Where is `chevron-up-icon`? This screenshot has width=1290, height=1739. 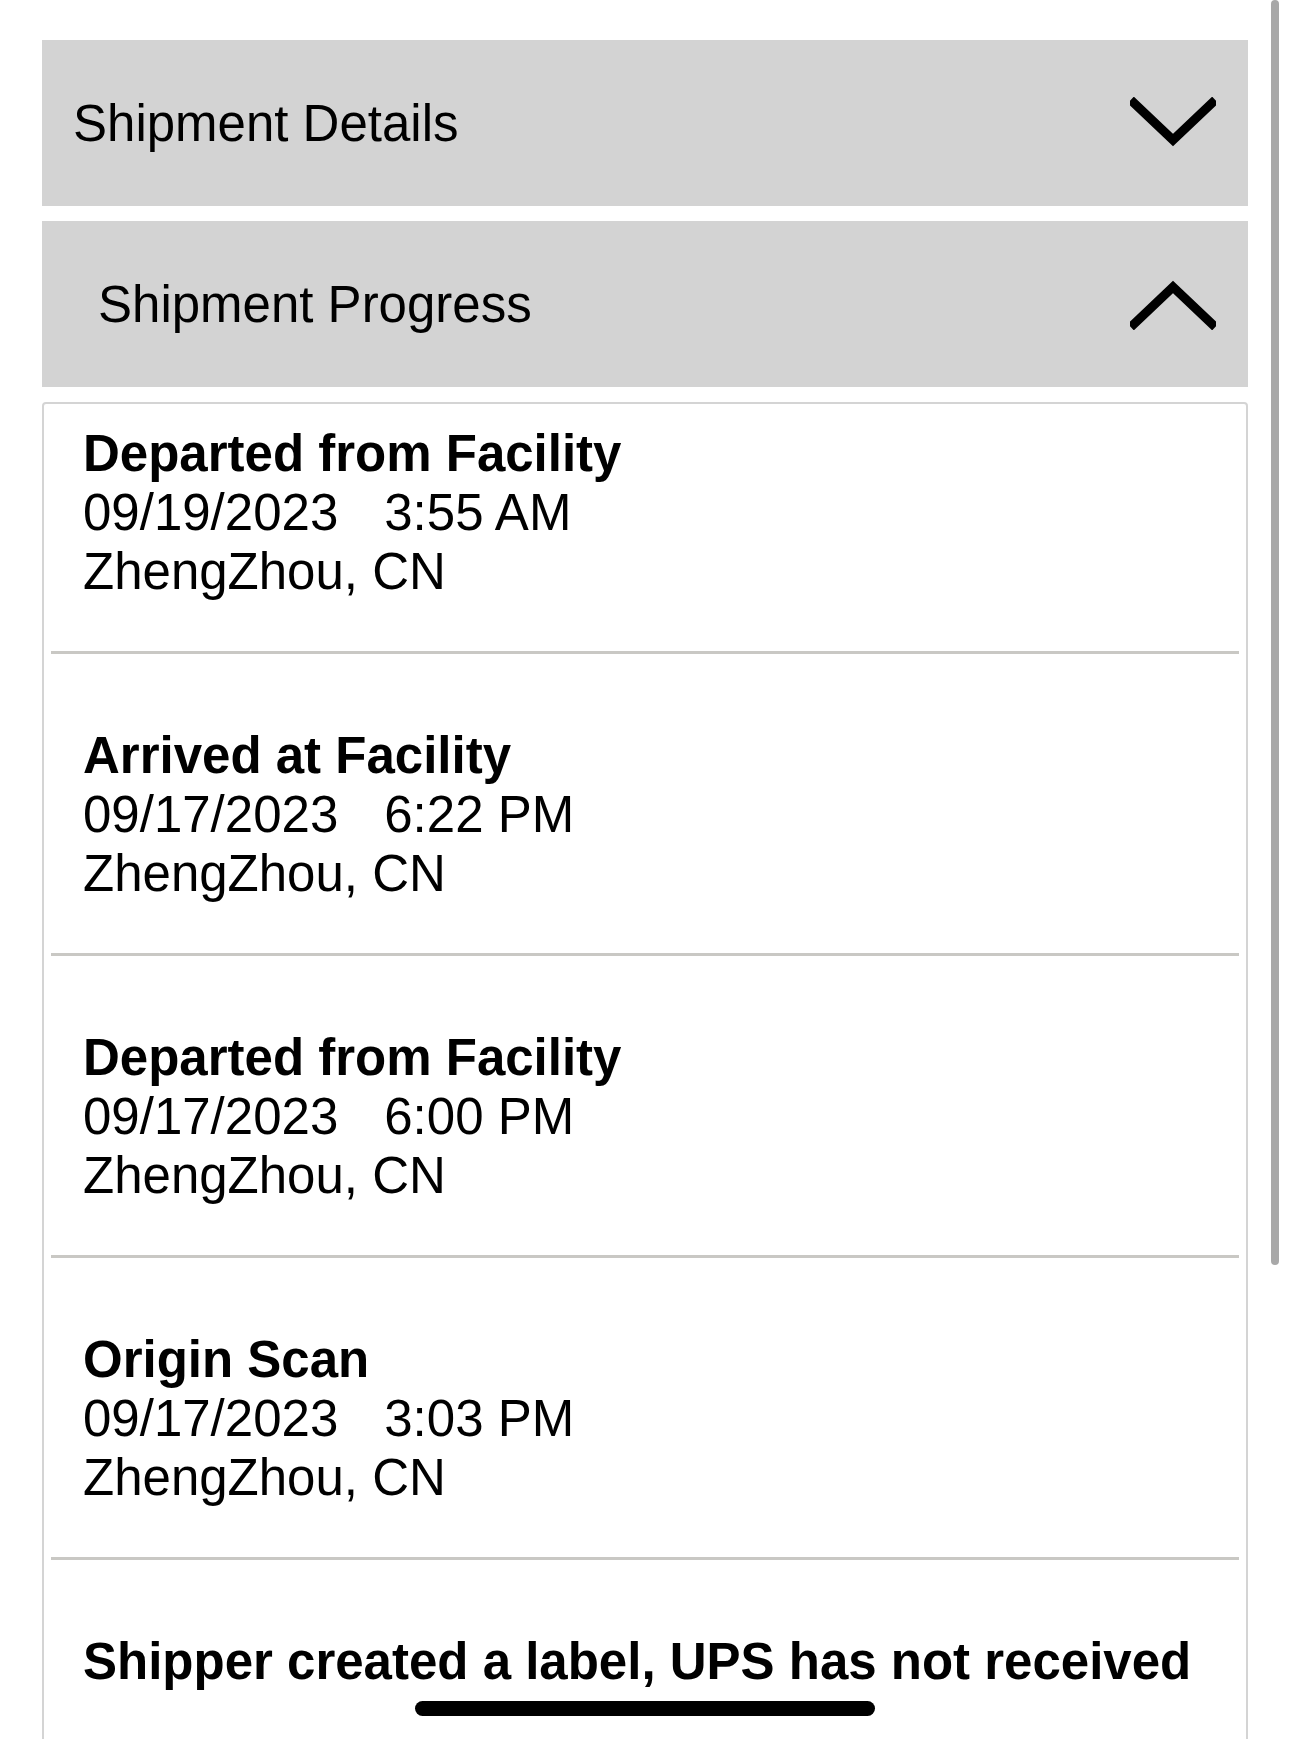 chevron-up-icon is located at coordinates (1173, 304).